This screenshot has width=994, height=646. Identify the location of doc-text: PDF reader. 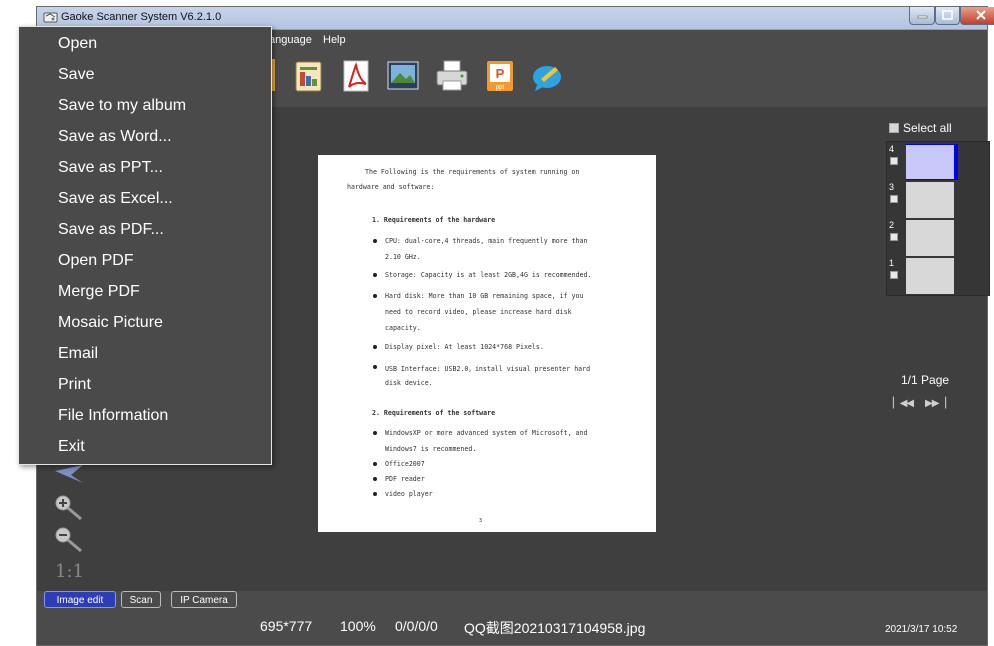
(405, 479).